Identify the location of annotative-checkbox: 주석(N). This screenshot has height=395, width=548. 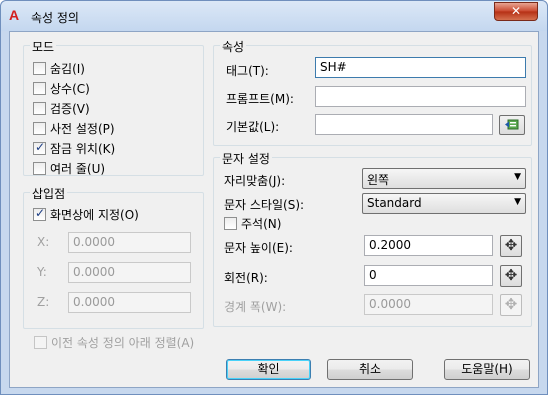
(252, 223).